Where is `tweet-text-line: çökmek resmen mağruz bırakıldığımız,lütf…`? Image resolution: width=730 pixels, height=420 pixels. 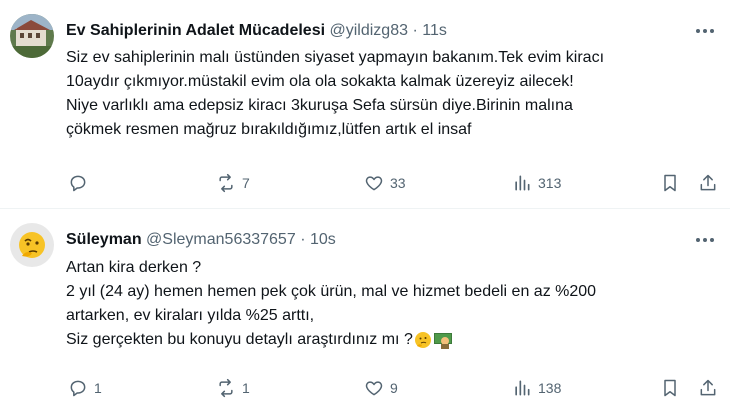
tweet-text-line: çökmek resmen mağruz bırakıldığımız,lütf… is located at coordinates (269, 129).